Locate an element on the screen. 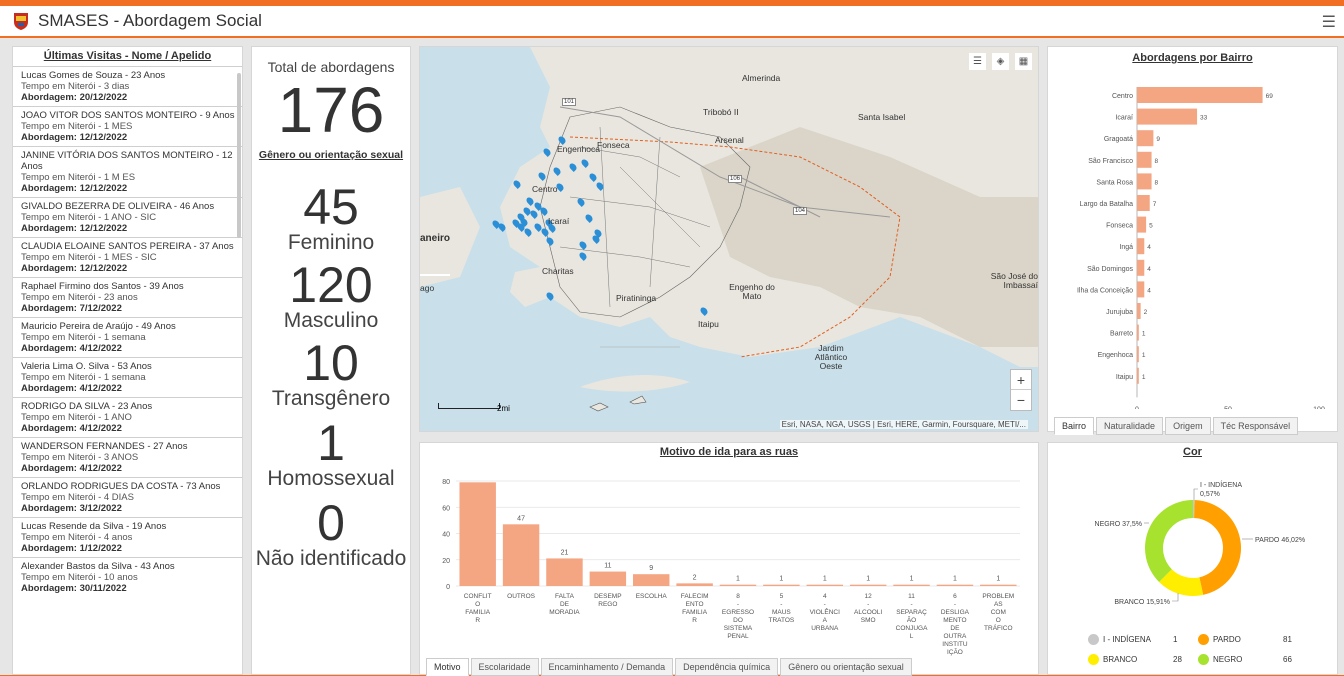 The height and width of the screenshot is (676, 1344). basemap-icon: ▦ is located at coordinates (1023, 61).